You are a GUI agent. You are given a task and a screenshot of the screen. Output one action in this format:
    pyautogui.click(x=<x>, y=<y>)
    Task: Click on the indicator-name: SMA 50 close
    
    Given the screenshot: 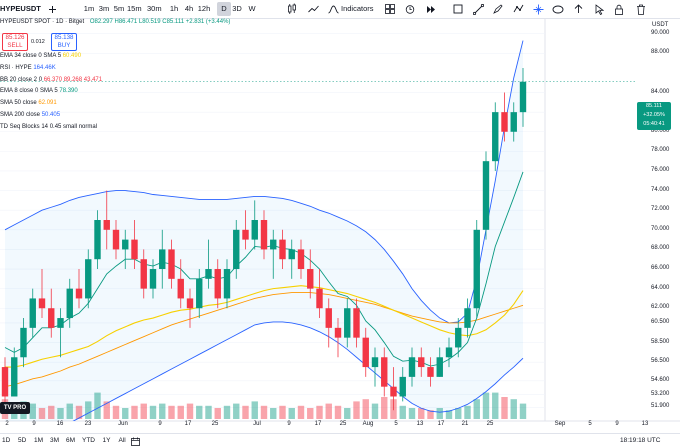 What is the action you would take?
    pyautogui.click(x=19, y=103)
    